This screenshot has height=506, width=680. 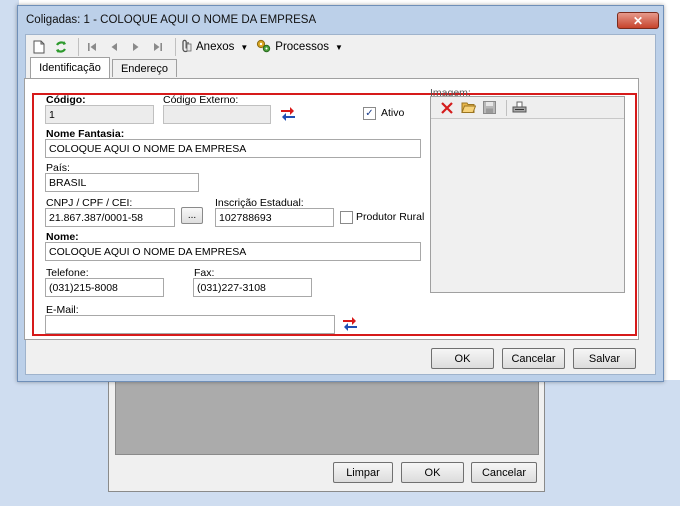 I want to click on codigo-externo-field, so click(x=217, y=114).